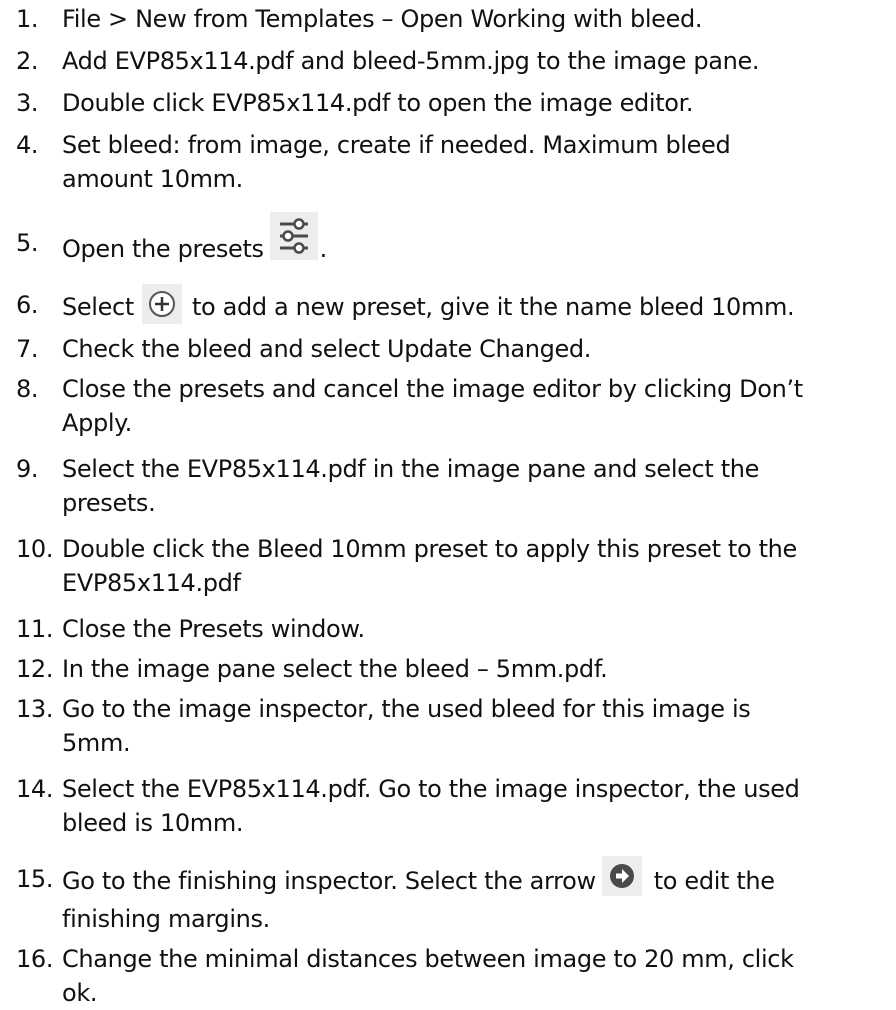 This screenshot has height=1010, width=896. Describe the element at coordinates (323, 249) in the screenshot. I see `step-text-end: .` at that location.